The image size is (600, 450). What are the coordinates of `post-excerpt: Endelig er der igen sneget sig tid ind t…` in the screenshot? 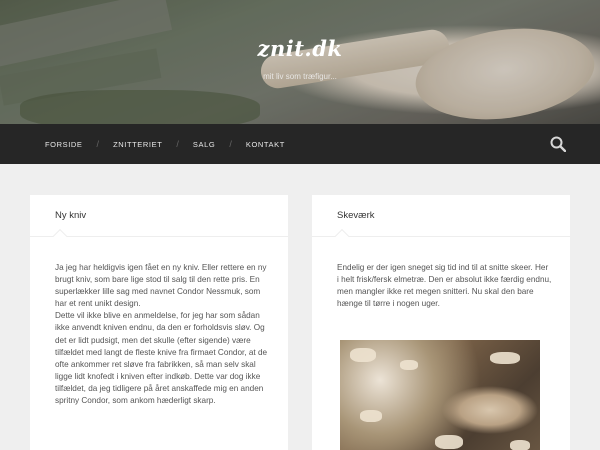 It's located at (444, 286).